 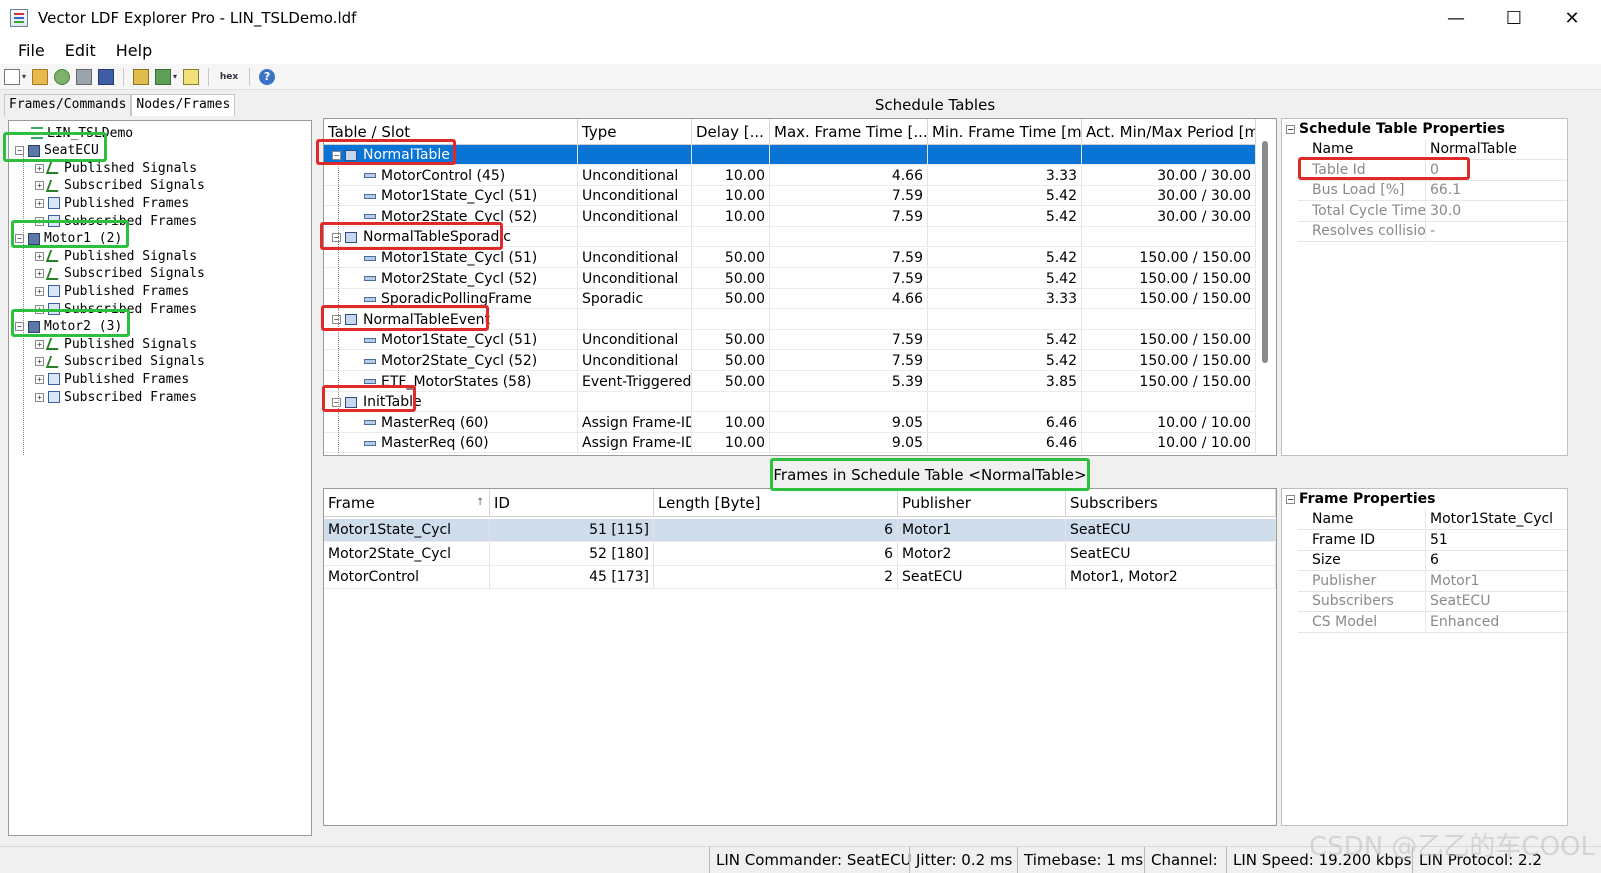 I want to click on new-file-icon, so click(x=12, y=76).